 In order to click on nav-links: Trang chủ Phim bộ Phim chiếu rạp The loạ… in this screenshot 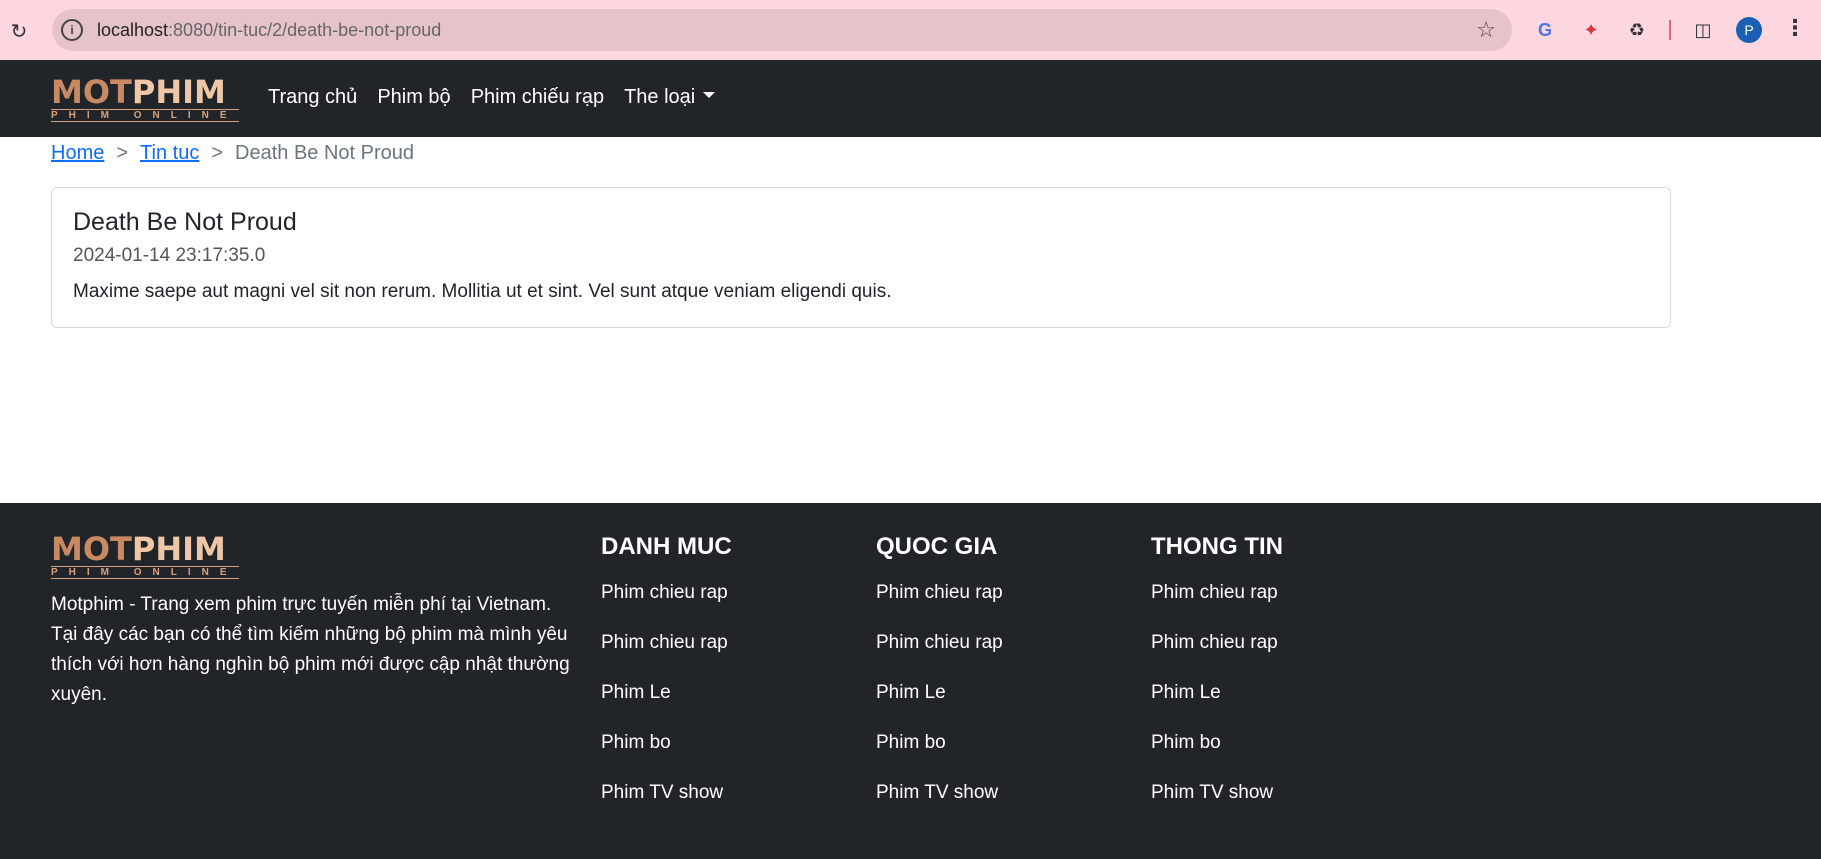, I will do `click(492, 97)`.